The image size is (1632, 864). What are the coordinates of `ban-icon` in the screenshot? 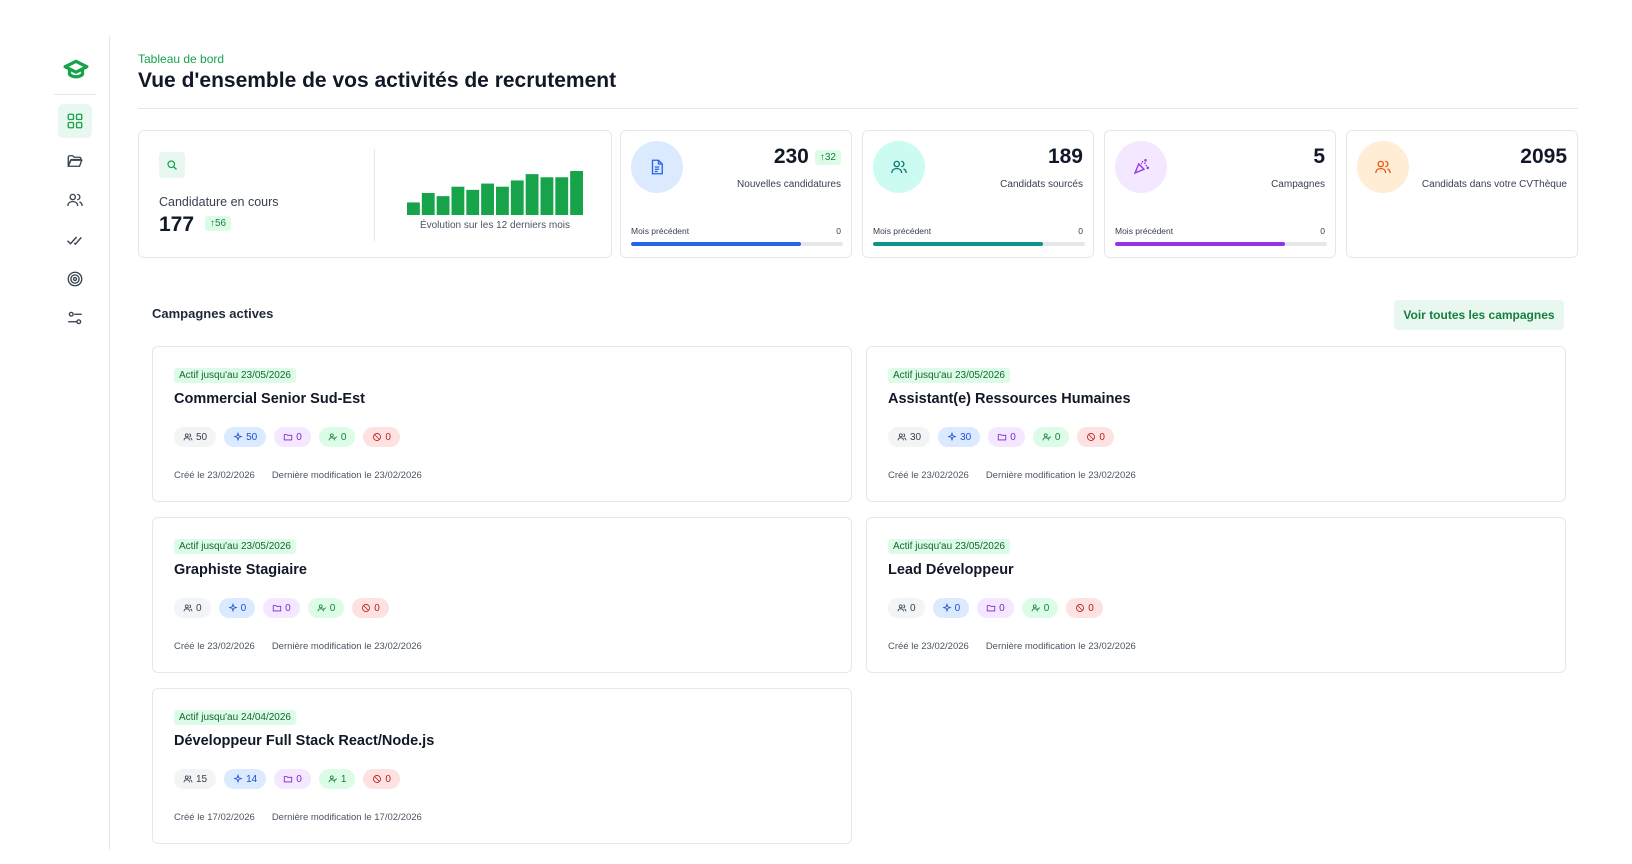 It's located at (377, 437).